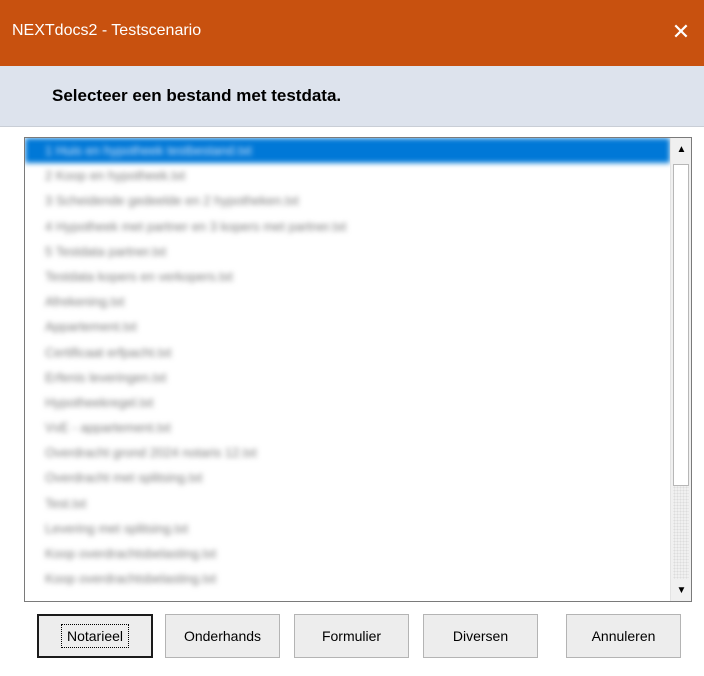 The height and width of the screenshot is (676, 704). I want to click on formulier-button: Formulier, so click(351, 636).